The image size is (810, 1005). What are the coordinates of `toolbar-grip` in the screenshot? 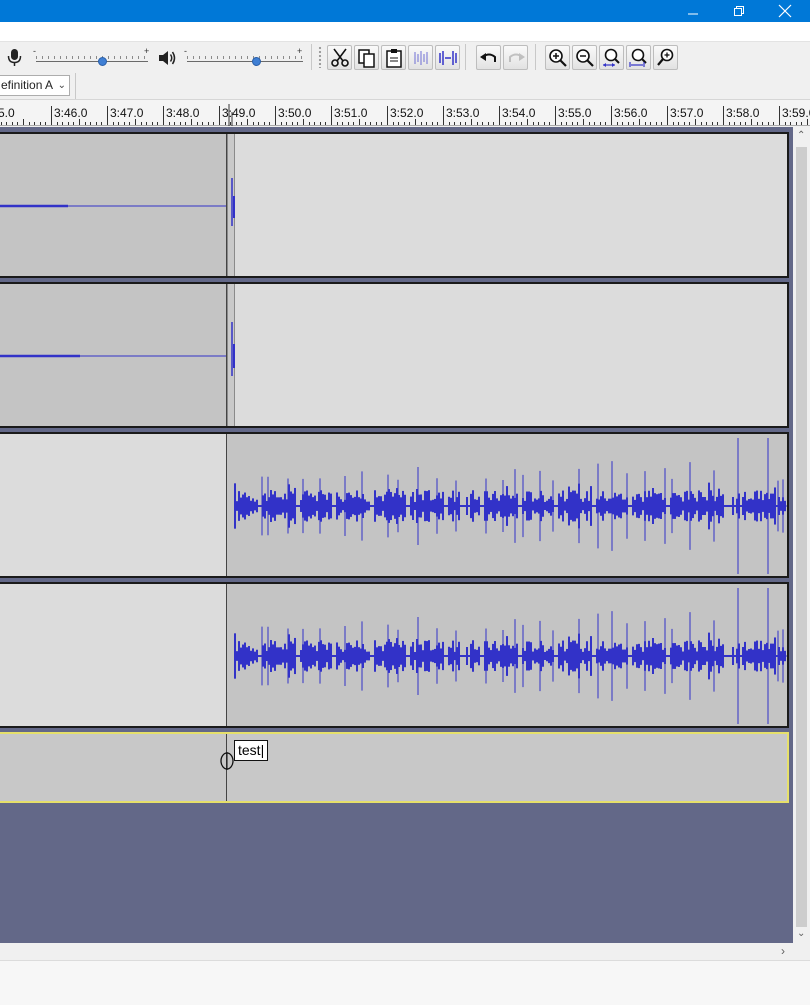 It's located at (320, 57).